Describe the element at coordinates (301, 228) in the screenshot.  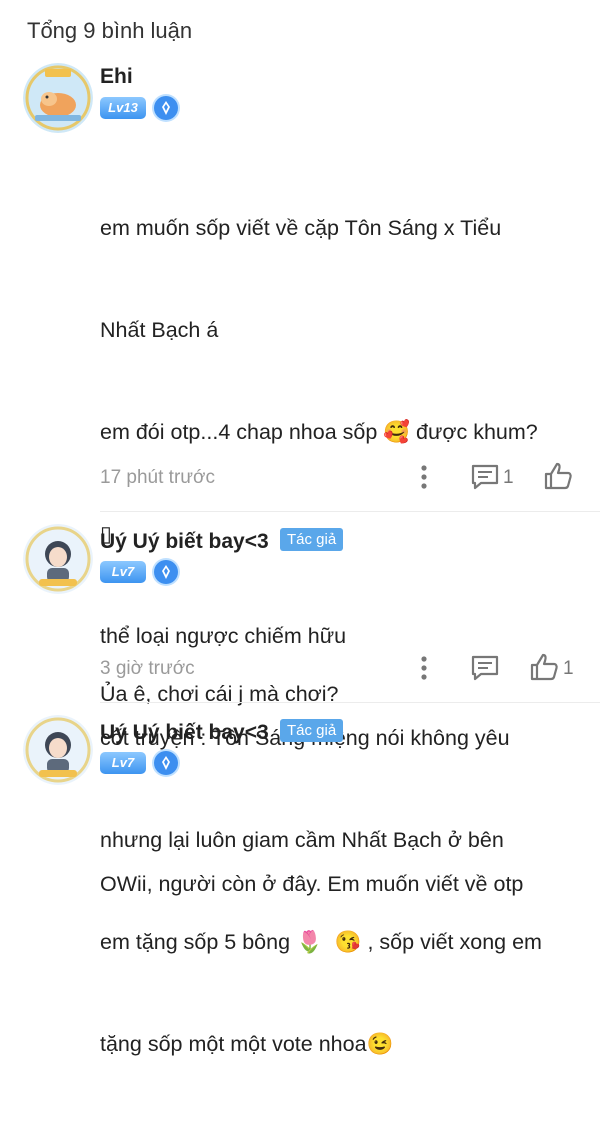
I see `comment-line: em muốn sốp viết về cặp Tôn Sáng x Tiểu` at that location.